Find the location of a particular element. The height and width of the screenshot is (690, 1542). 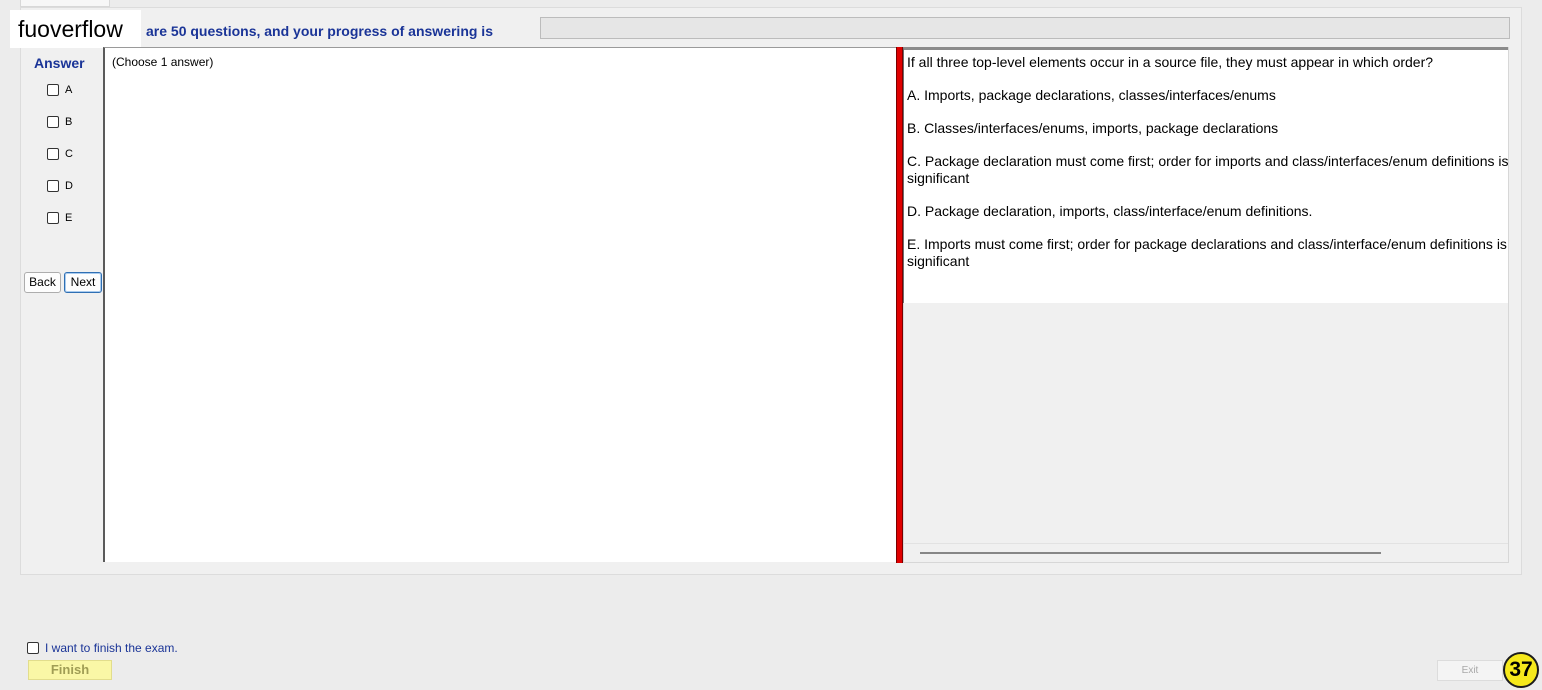

scrollbar-thumb is located at coordinates (1150, 553).